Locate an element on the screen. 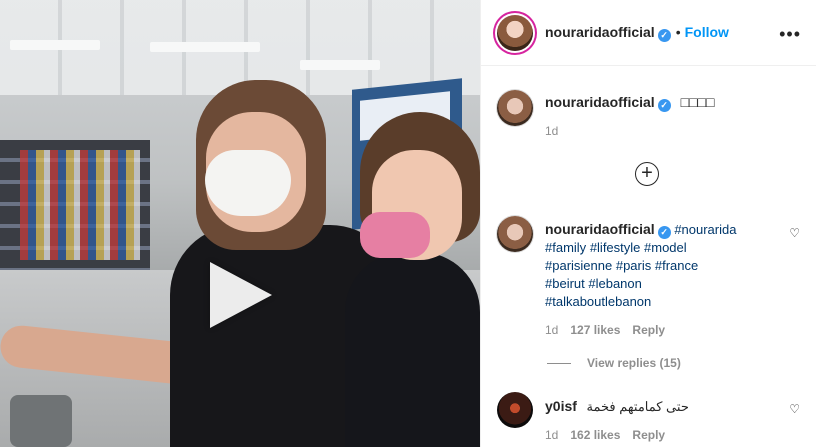  video-scene-girl-body is located at coordinates (412, 349).